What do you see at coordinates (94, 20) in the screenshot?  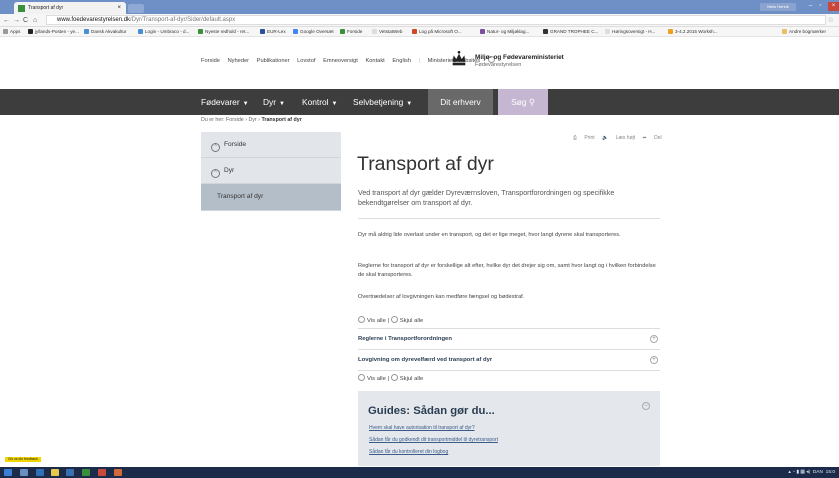 I see `url-domain: www.foedevarestyrelsen.dk` at bounding box center [94, 20].